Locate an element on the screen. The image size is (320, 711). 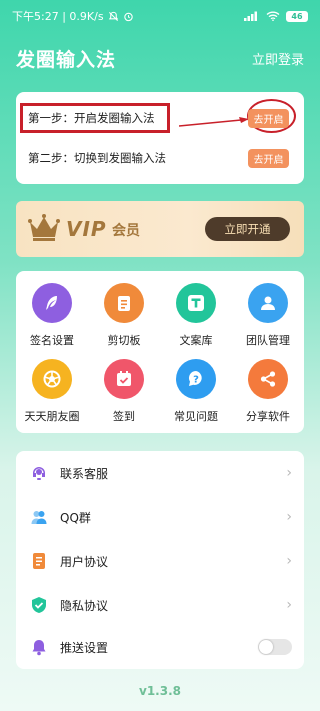
clipboard-icon is located at coordinates (124, 303).